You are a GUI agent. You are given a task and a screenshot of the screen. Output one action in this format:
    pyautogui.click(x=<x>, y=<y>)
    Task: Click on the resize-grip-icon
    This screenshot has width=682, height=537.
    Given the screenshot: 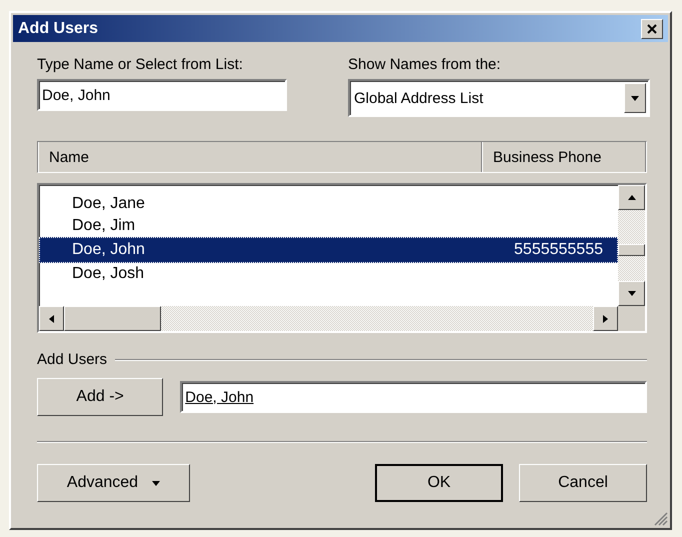 What is the action you would take?
    pyautogui.click(x=661, y=519)
    